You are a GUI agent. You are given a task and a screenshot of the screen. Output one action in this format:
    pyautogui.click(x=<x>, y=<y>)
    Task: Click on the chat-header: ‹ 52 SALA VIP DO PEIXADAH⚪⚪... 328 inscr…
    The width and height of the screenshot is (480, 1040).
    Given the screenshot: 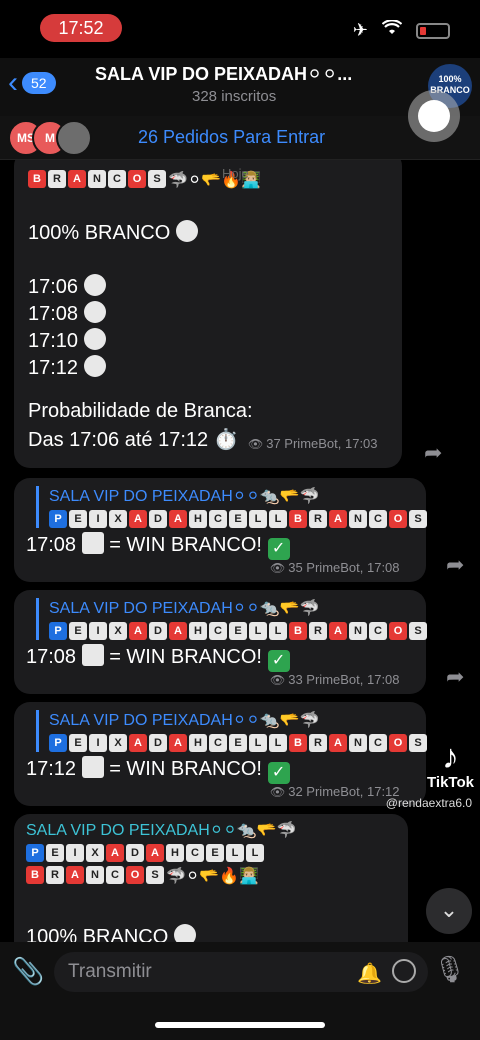 What is the action you would take?
    pyautogui.click(x=240, y=87)
    